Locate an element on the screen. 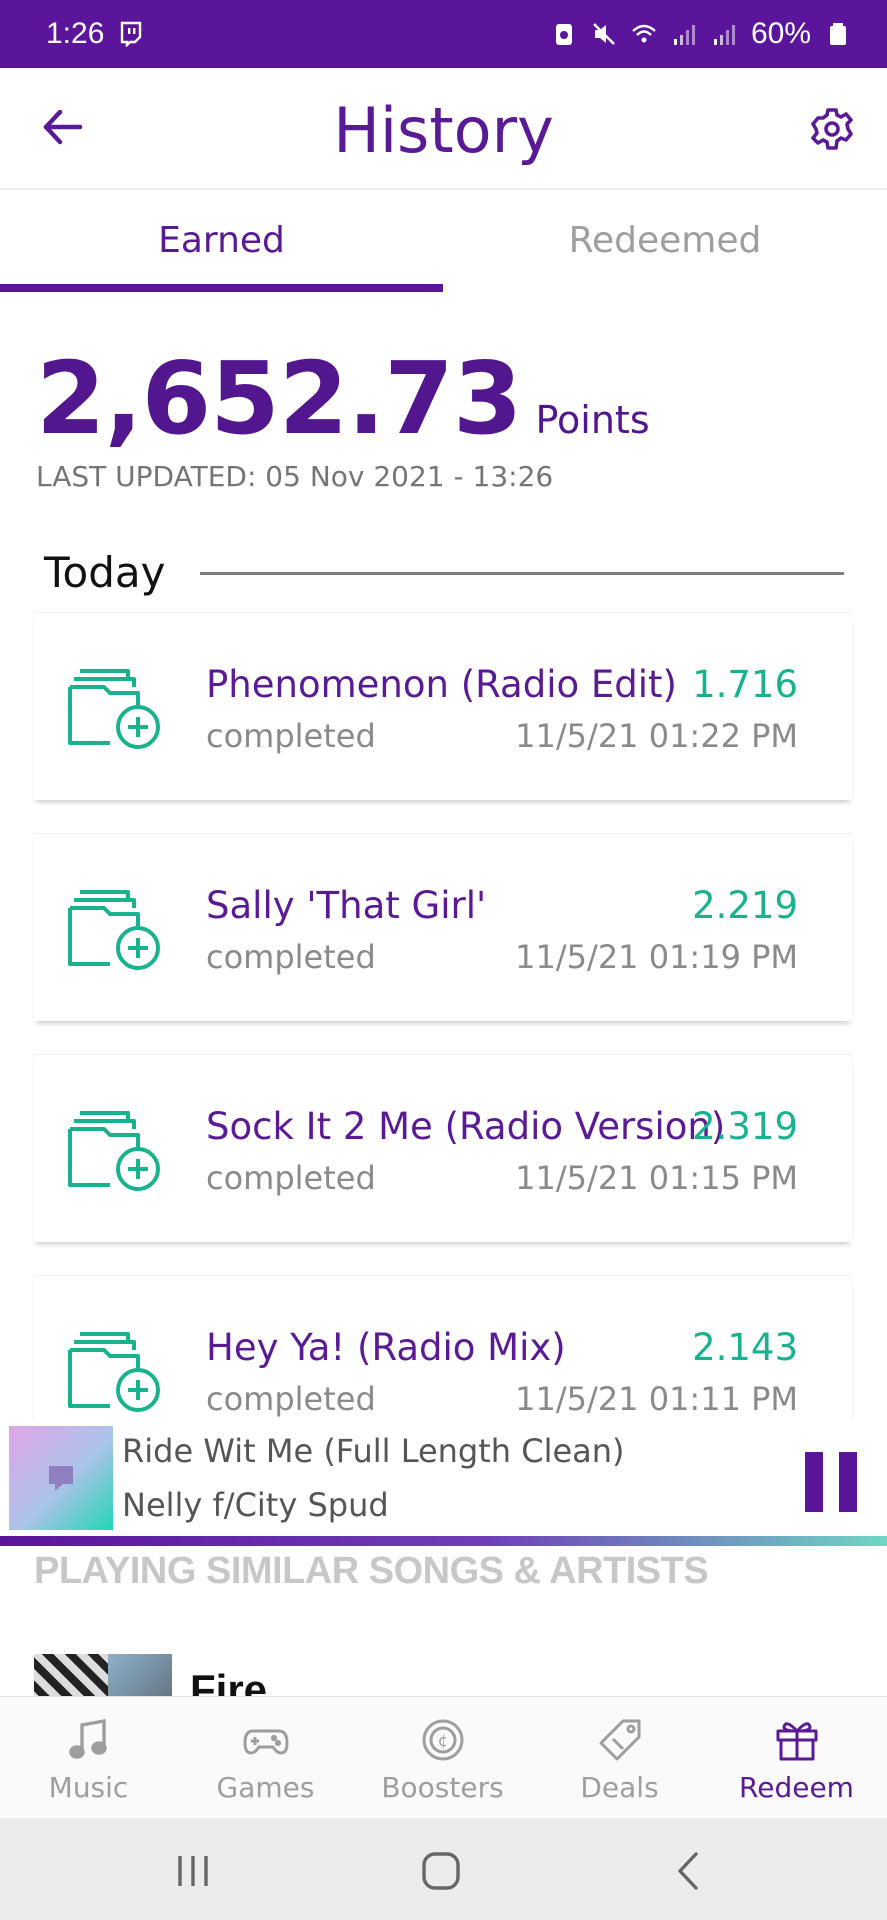 This screenshot has width=887, height=1920. last-updated: LAST UPDATED: 05 Nov 2021 - 13:26 is located at coordinates (295, 476).